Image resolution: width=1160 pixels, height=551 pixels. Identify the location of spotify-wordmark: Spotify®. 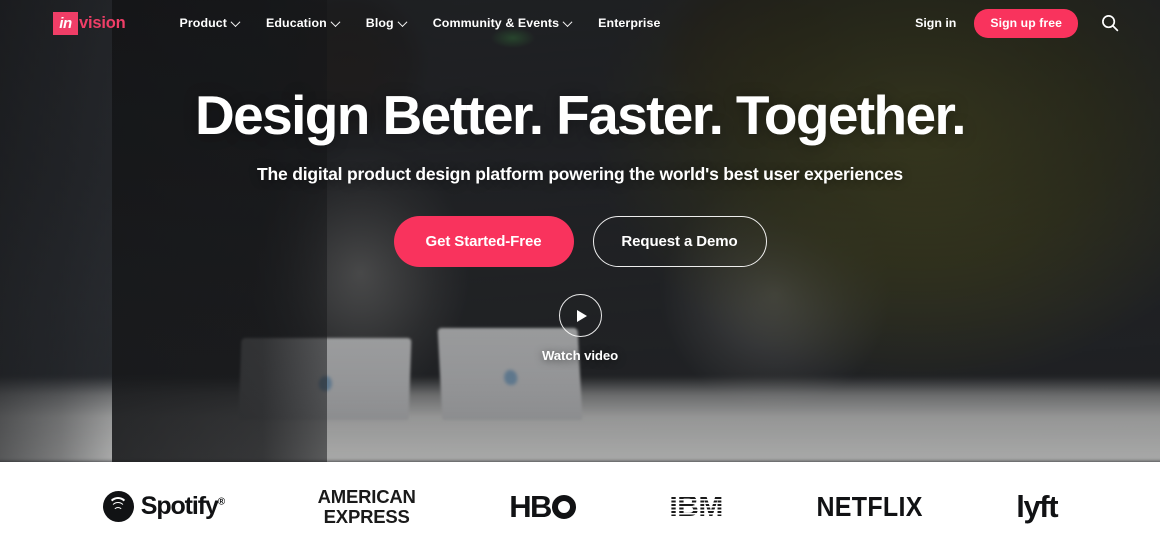
(182, 506).